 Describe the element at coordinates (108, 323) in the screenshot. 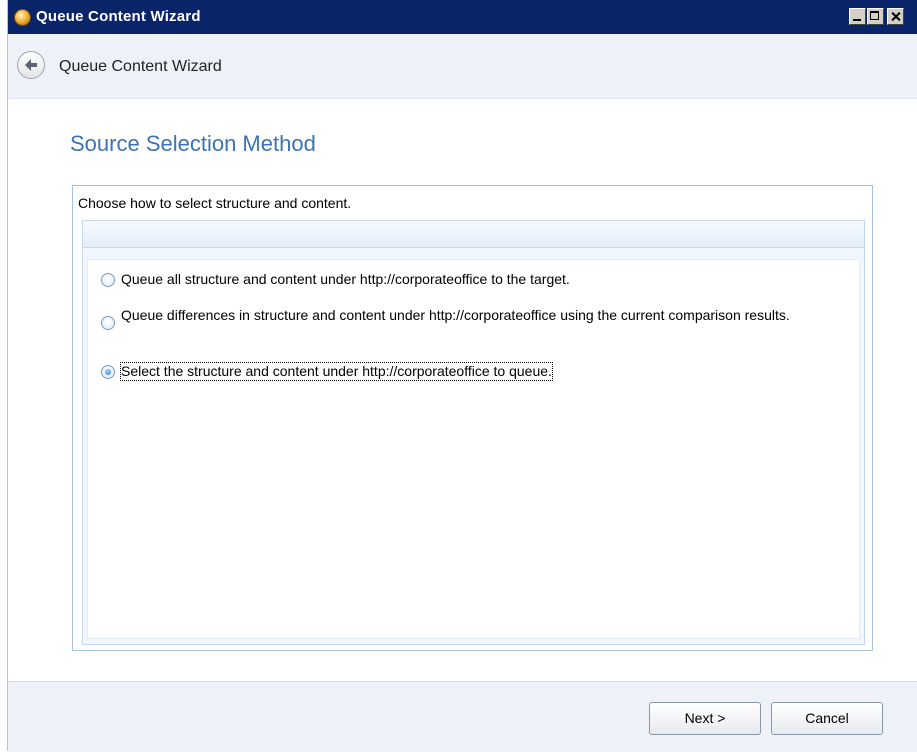

I see `radio-queue-differences` at that location.